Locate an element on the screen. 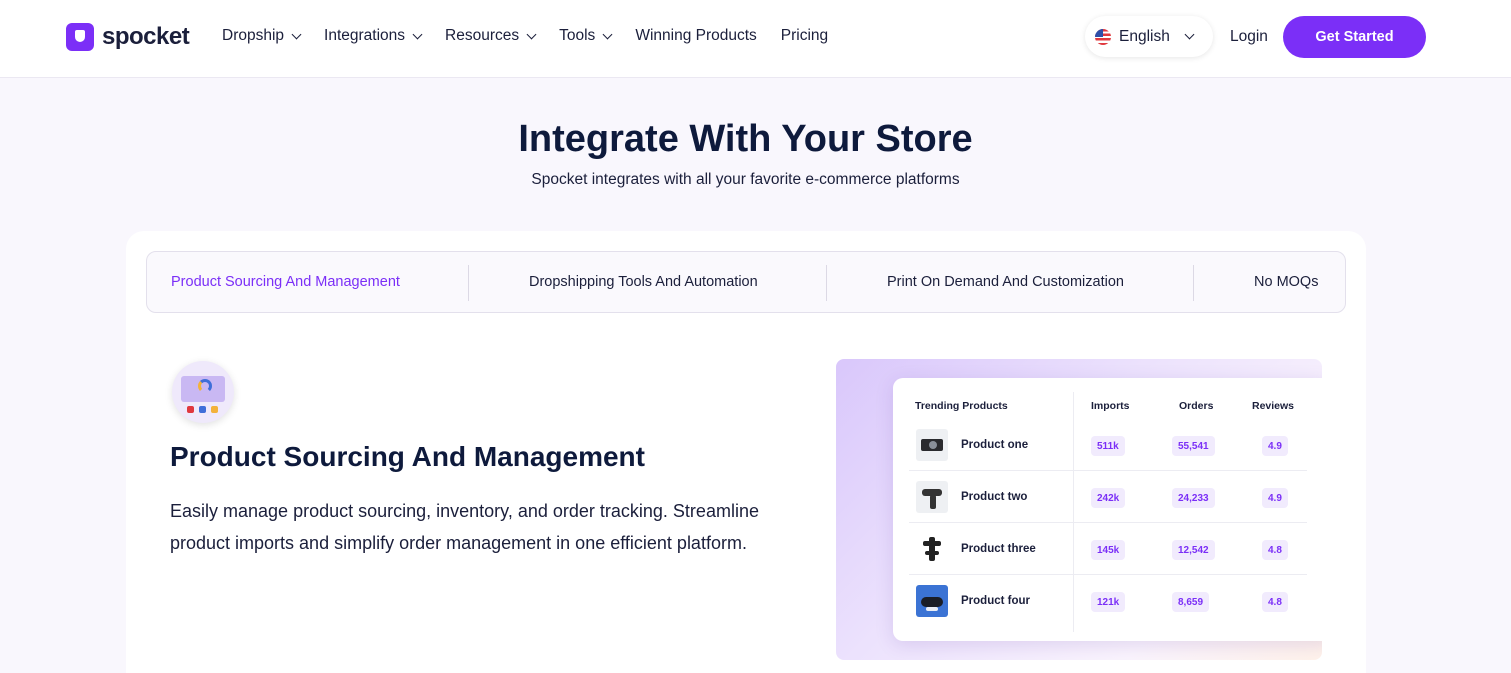  nav-item-pricing: Pricing is located at coordinates (804, 36).